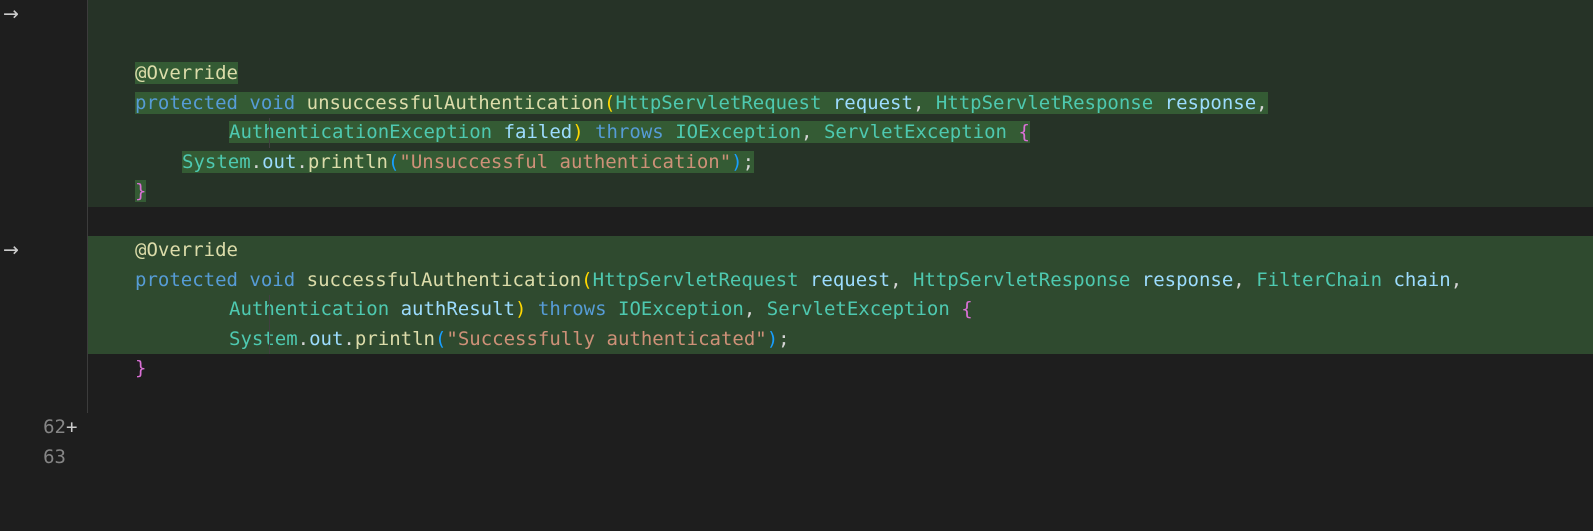  Describe the element at coordinates (44, 352) in the screenshot. I see `line-gutter: 60 +` at that location.